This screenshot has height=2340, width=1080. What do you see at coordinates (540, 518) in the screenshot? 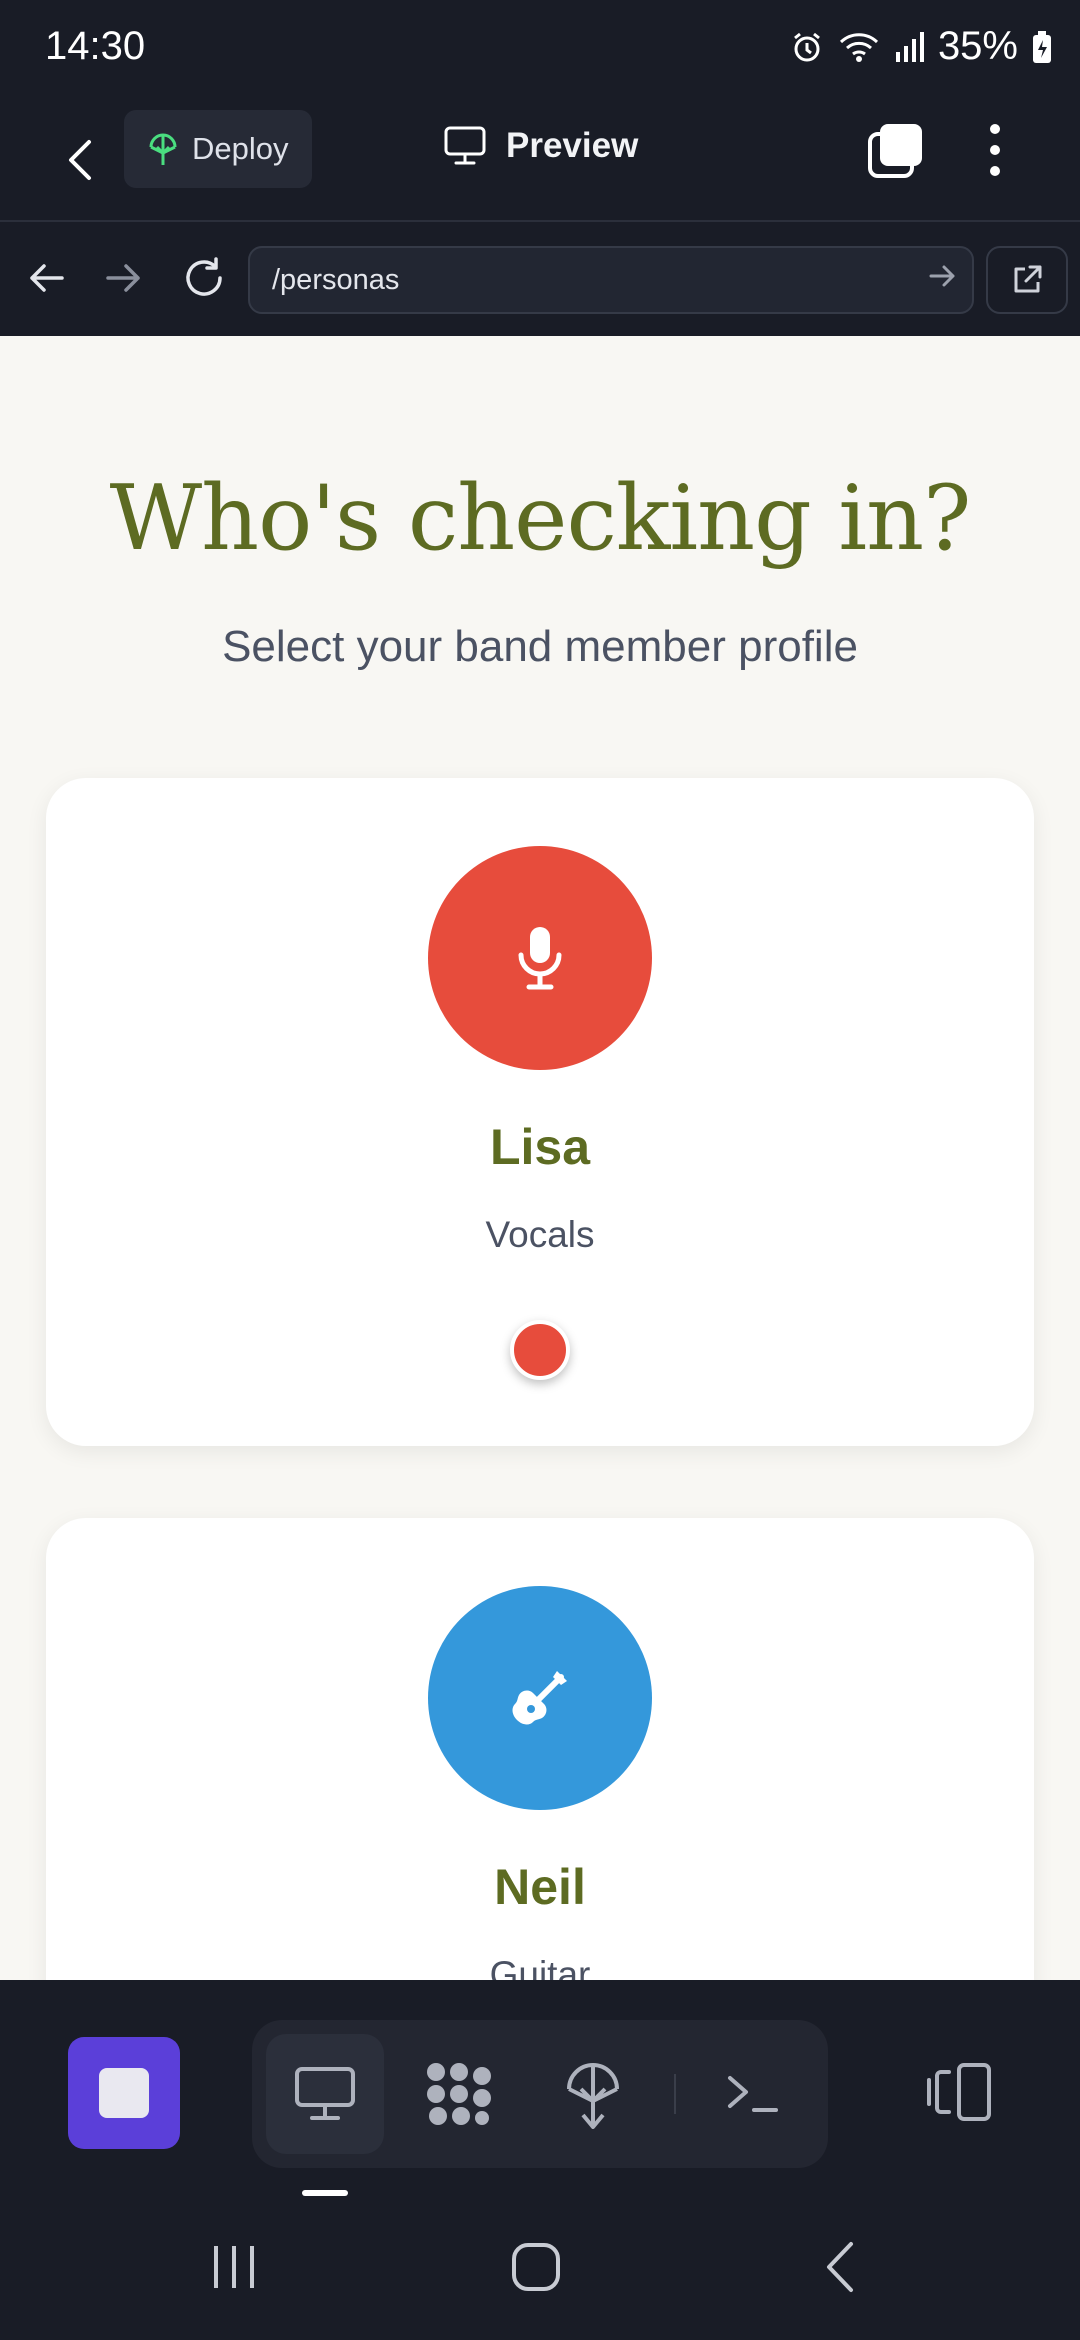
I see `page-title: Who's checking in?` at bounding box center [540, 518].